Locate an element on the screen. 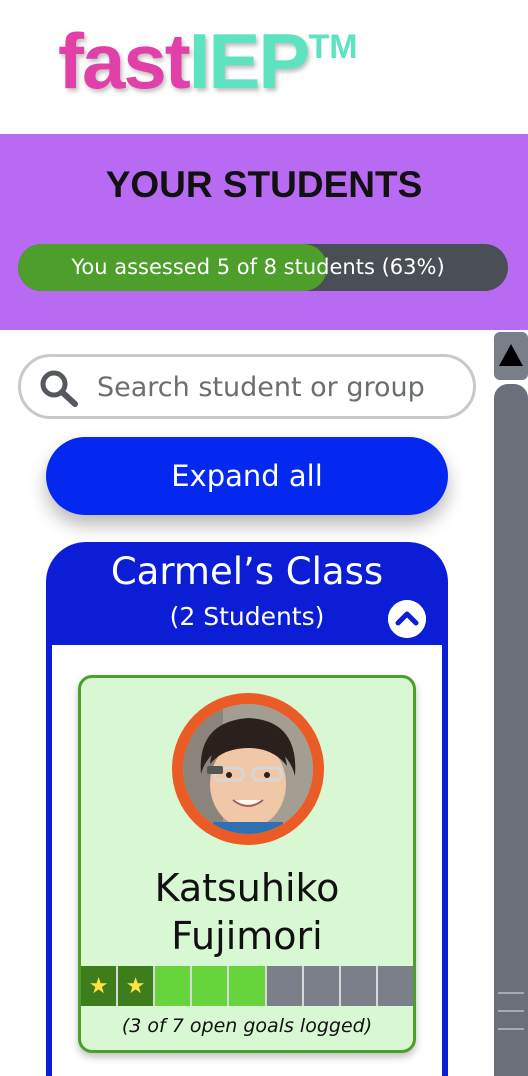 This screenshot has height=1076, width=528. logo-header: fastIEPTM is located at coordinates (264, 67).